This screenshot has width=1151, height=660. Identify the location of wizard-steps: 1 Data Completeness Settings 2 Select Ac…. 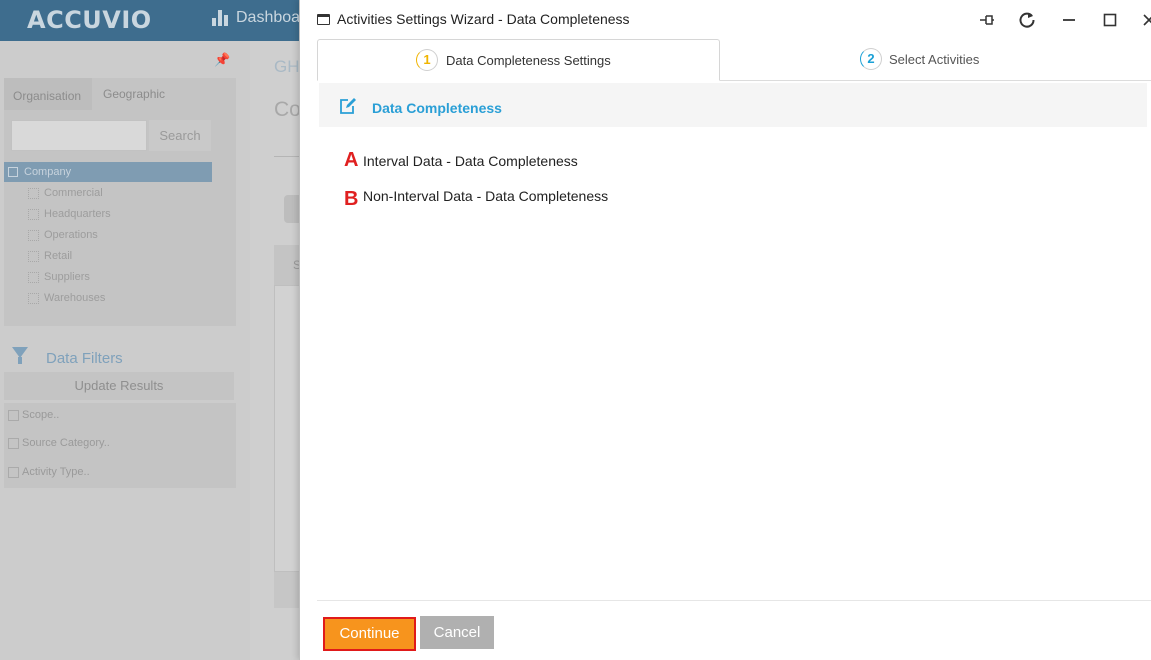
(734, 60).